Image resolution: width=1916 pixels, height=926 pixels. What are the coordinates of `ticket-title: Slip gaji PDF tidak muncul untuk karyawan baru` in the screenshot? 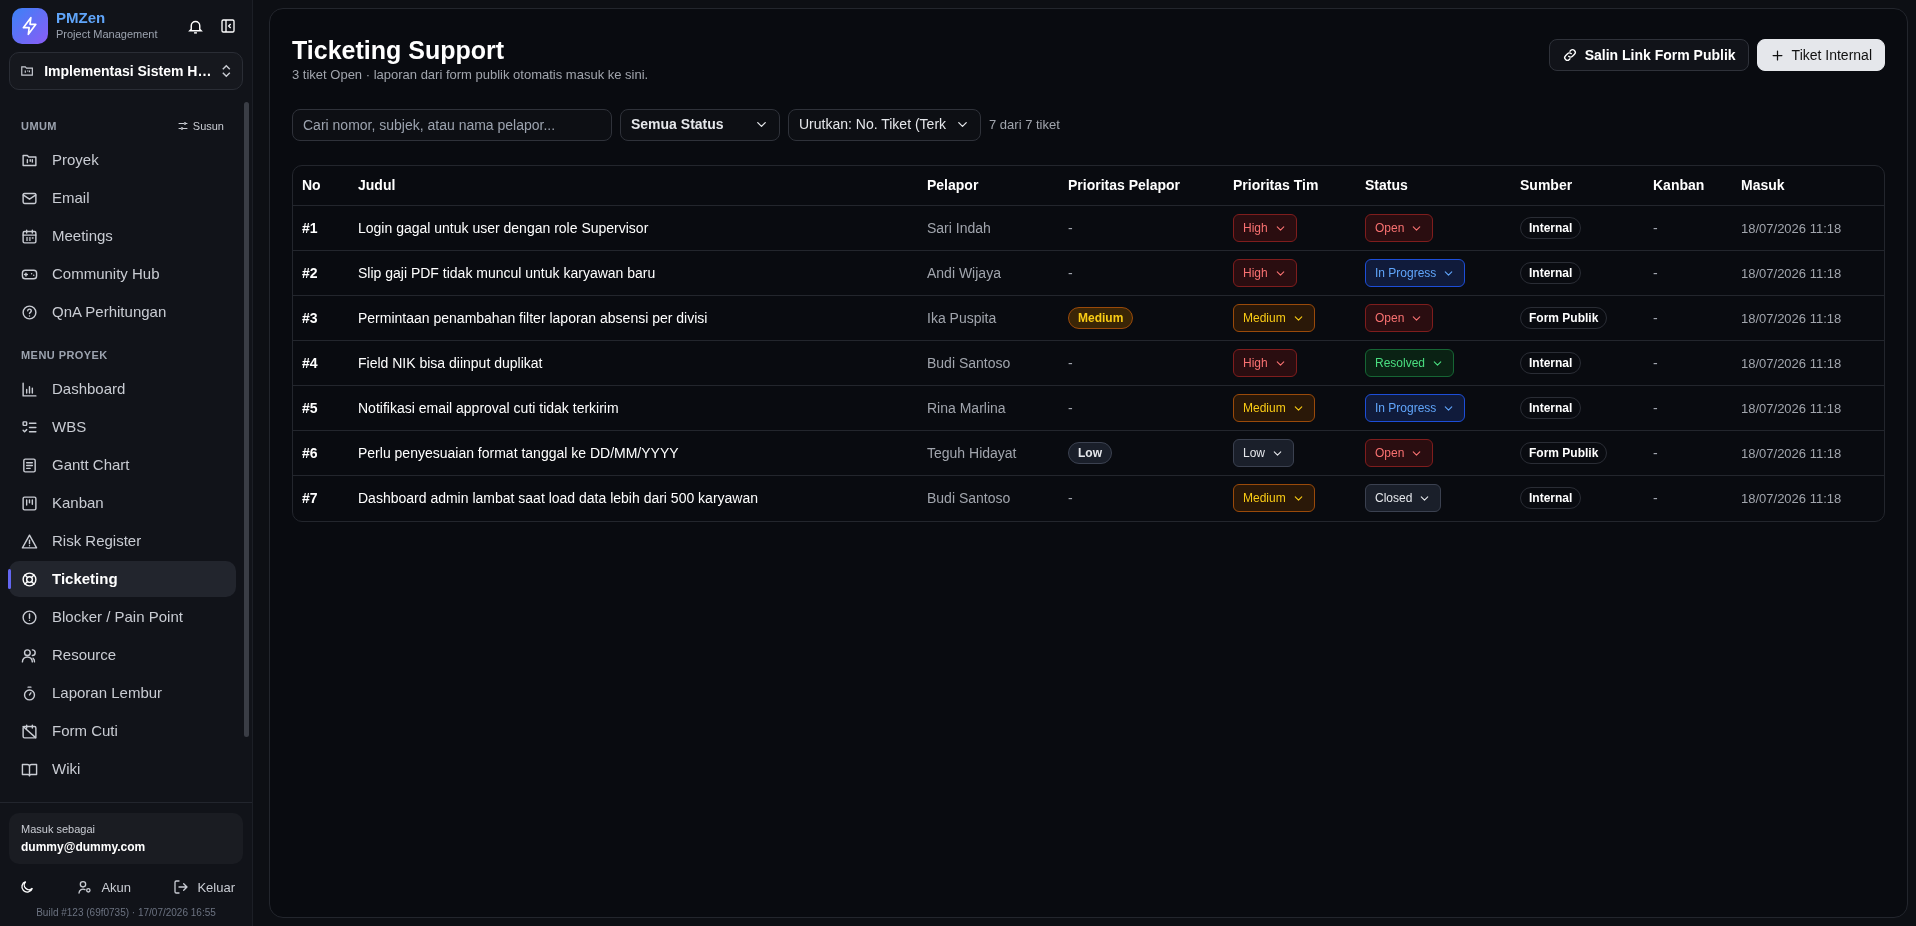 It's located at (633, 273).